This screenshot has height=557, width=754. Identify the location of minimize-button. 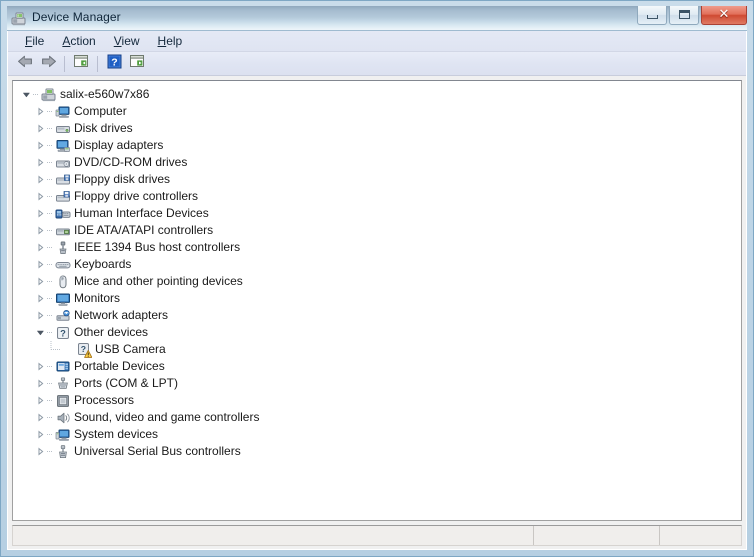
(652, 15).